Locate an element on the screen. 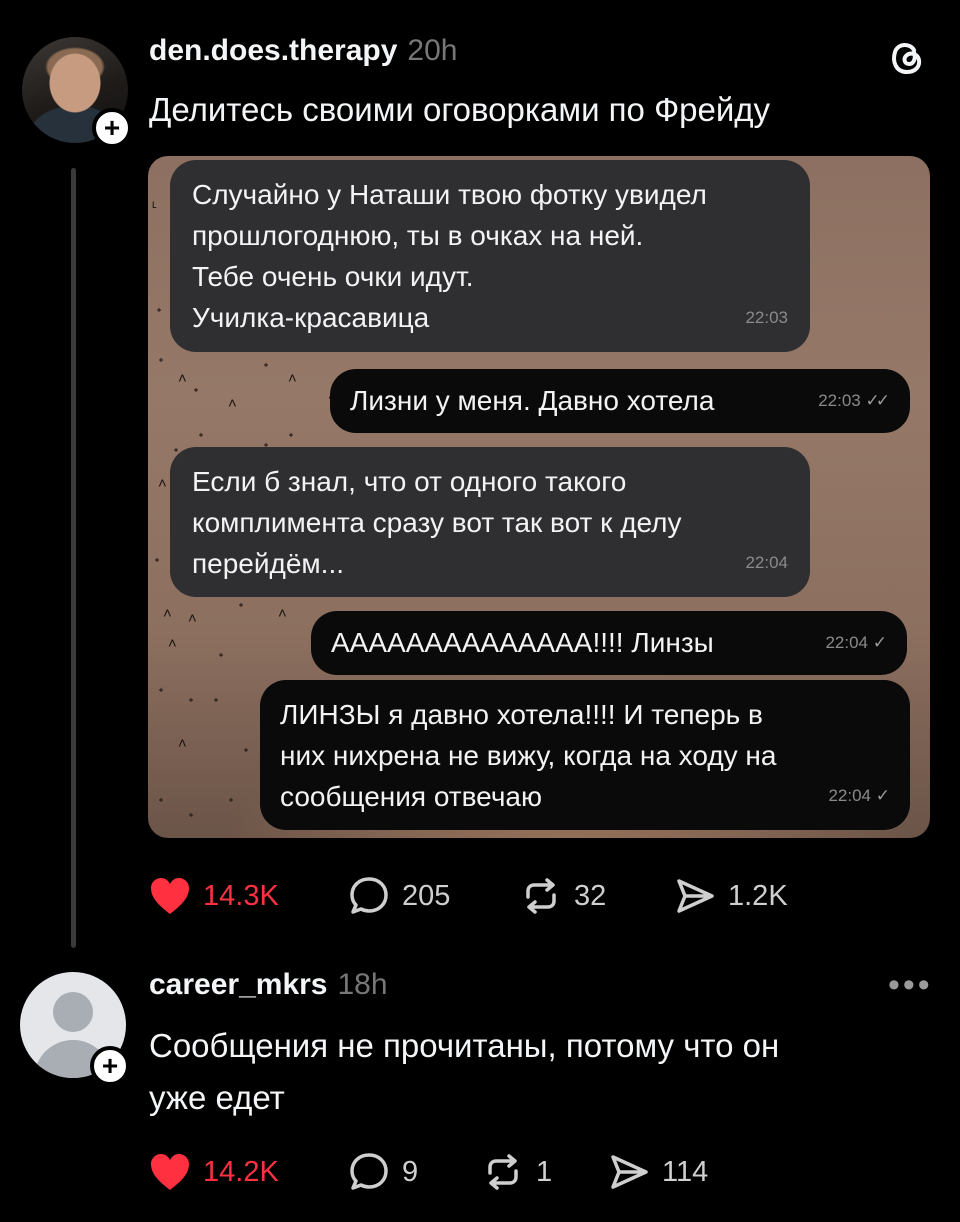  reply-button: 205 is located at coordinates (399, 896).